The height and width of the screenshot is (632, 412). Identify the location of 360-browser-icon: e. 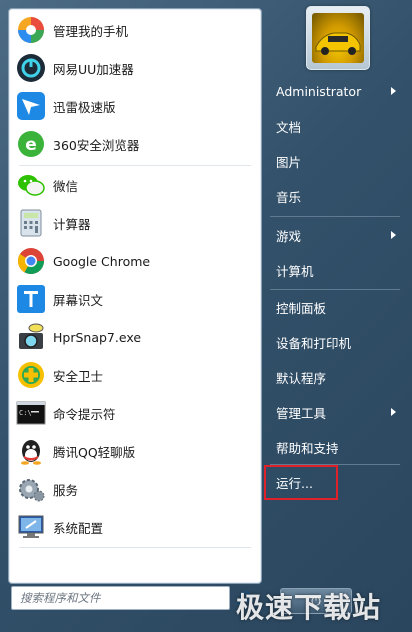
(31, 144).